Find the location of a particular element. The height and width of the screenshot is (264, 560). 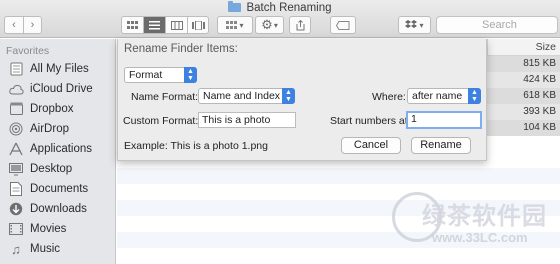

where-popup: after name ▲ ▼ is located at coordinates (444, 96).